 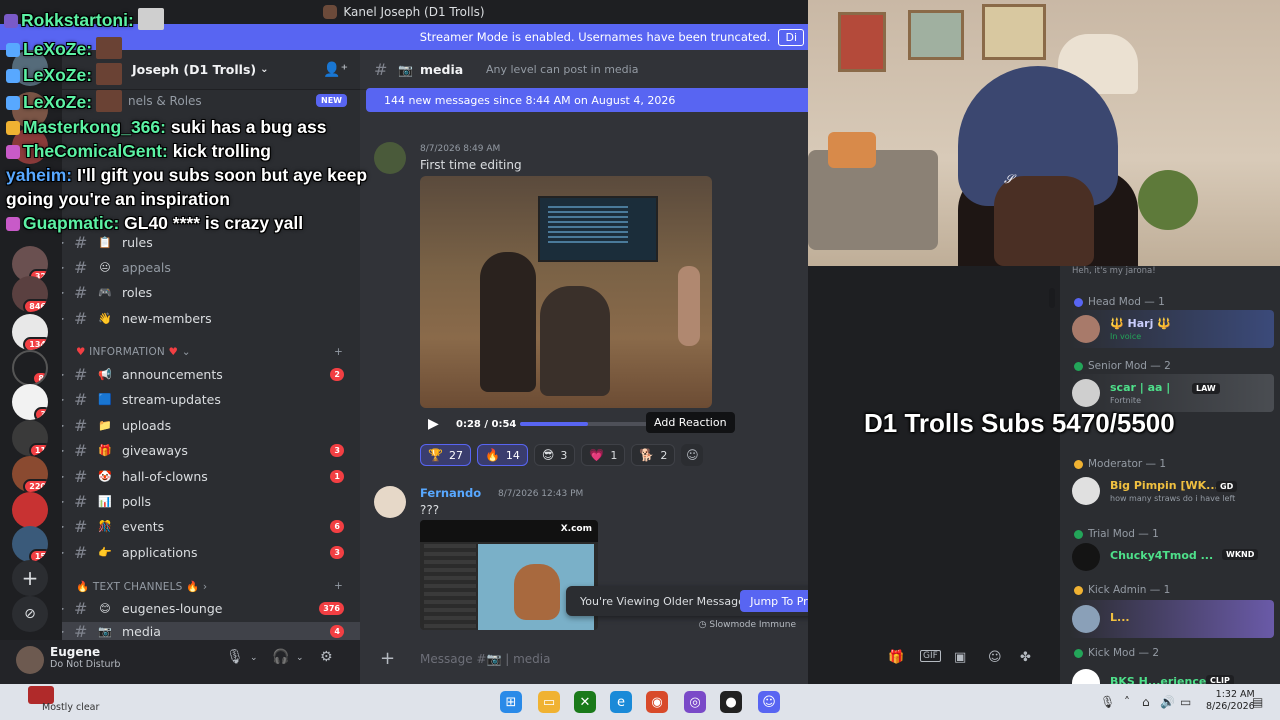 What do you see at coordinates (211, 292) in the screenshot?
I see `channel-item: ▶ # 🎮 roles` at bounding box center [211, 292].